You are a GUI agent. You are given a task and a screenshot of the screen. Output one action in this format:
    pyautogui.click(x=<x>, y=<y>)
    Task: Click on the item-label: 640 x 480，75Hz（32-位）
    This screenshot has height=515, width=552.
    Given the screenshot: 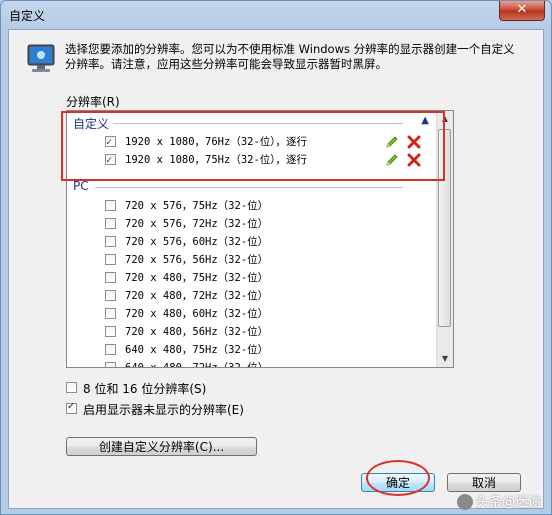 What is the action you would take?
    pyautogui.click(x=197, y=350)
    